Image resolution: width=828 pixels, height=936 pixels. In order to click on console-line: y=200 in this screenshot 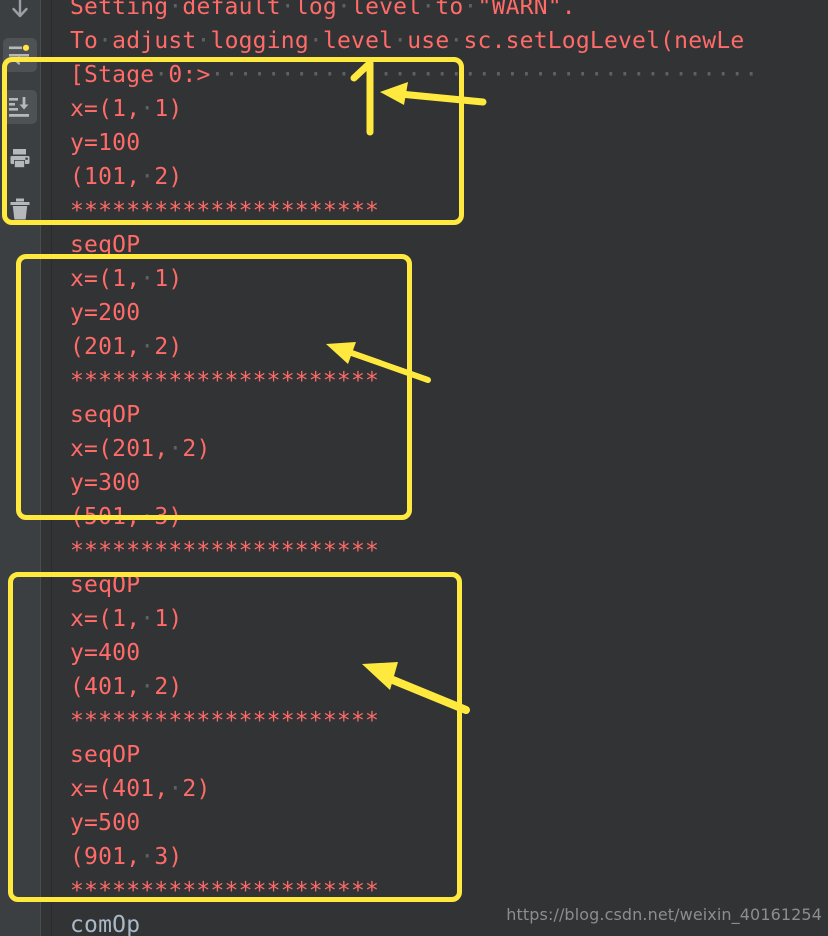, I will do `click(105, 313)`.